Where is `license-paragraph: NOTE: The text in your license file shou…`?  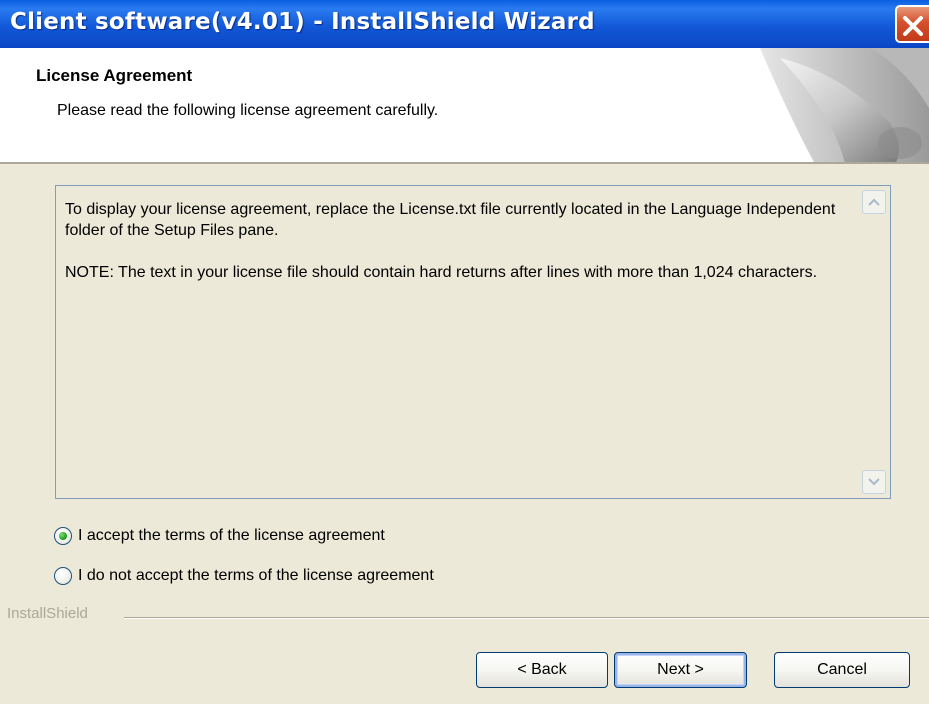 license-paragraph: NOTE: The text in your license file shou… is located at coordinates (441, 272).